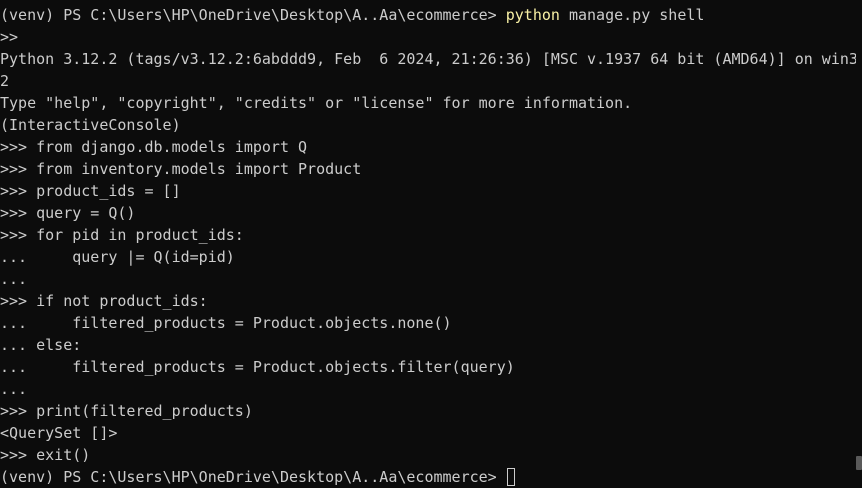 This screenshot has height=488, width=862. What do you see at coordinates (59, 433) in the screenshot?
I see `output-line: <QuerySet []>` at bounding box center [59, 433].